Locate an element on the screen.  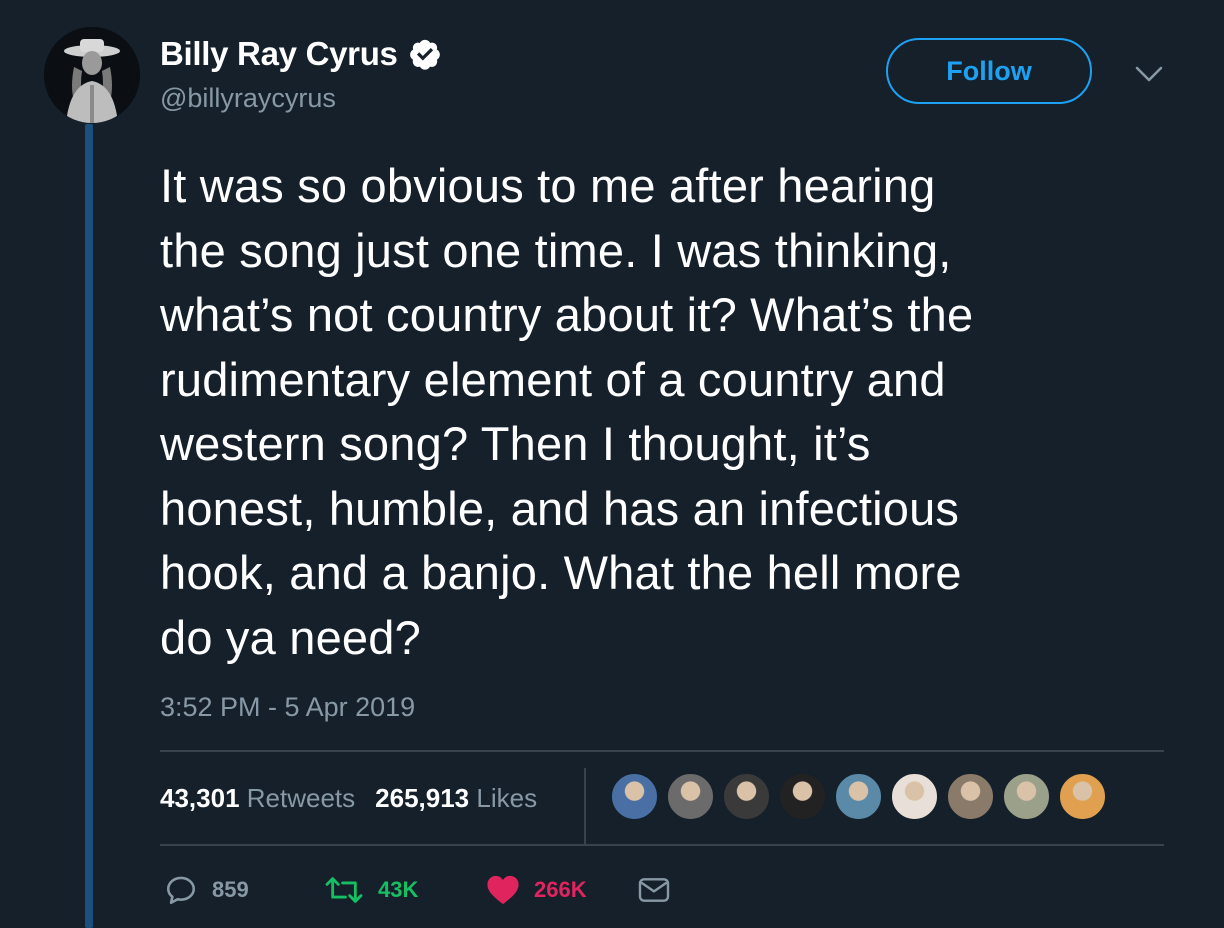
liker-avatar-6-icon is located at coordinates (914, 796).